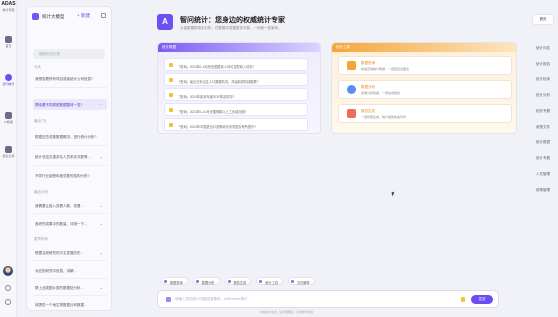  I want to click on app-logo: ADAS, so click(8, 4).